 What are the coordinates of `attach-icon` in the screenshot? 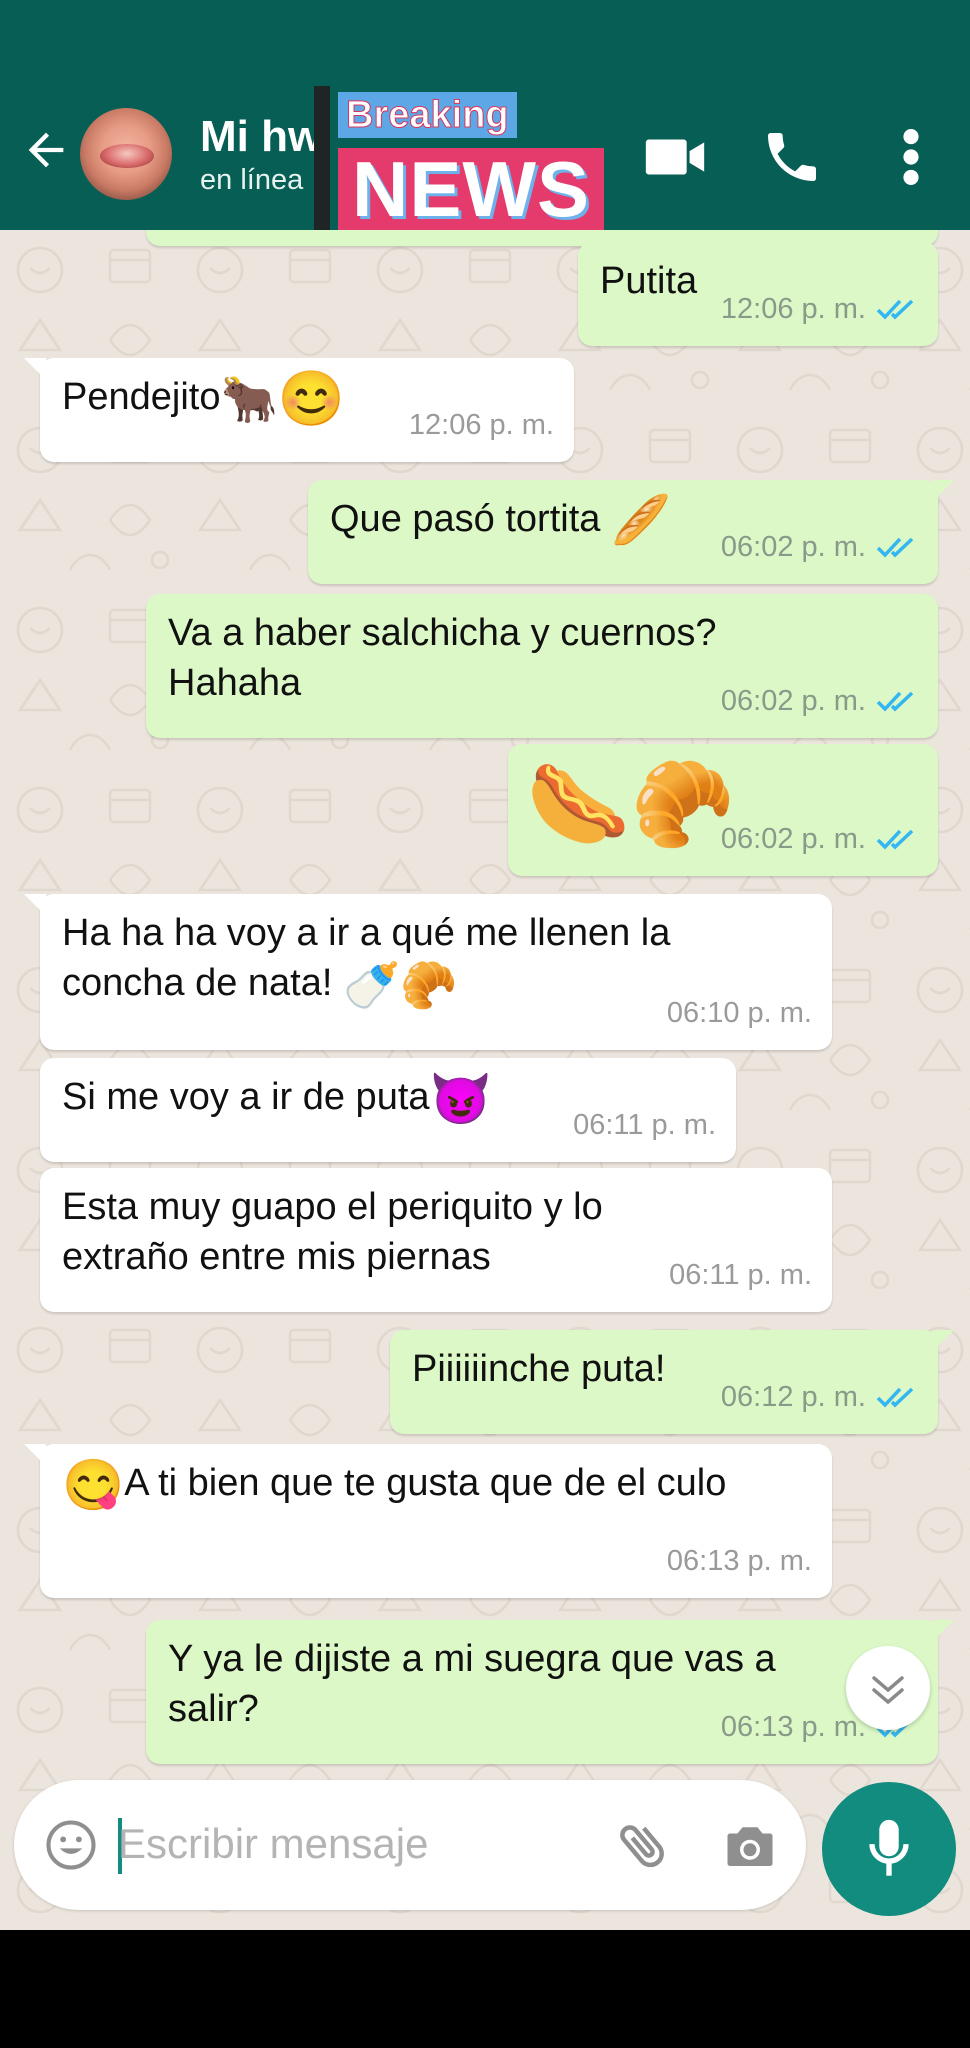 It's located at (644, 1846).